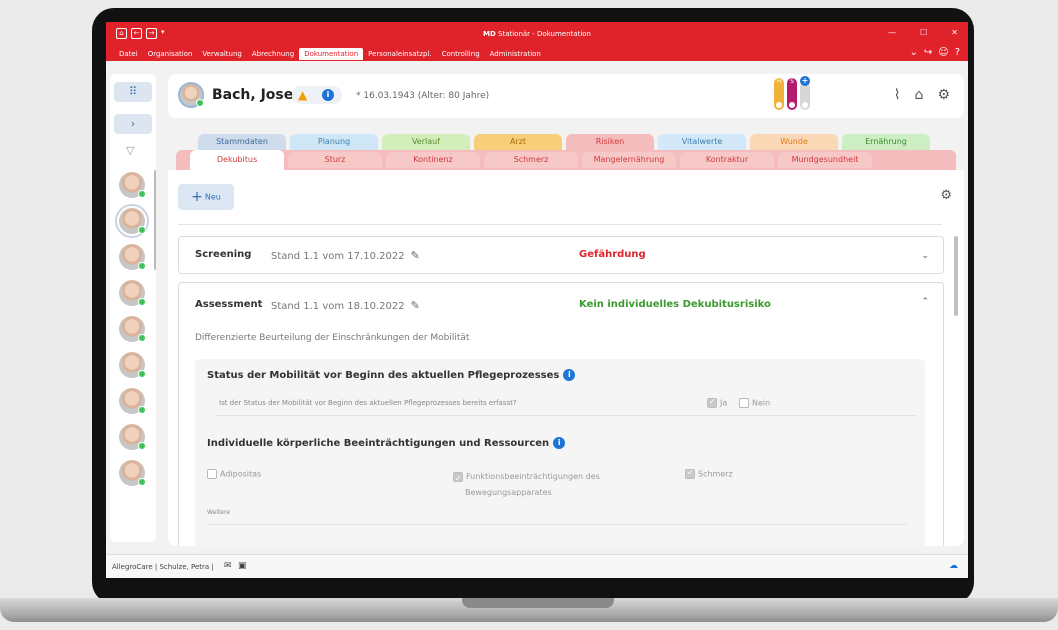 This screenshot has width=1058, height=630. I want to click on window-controls: — ☐ ✕, so click(923, 32).